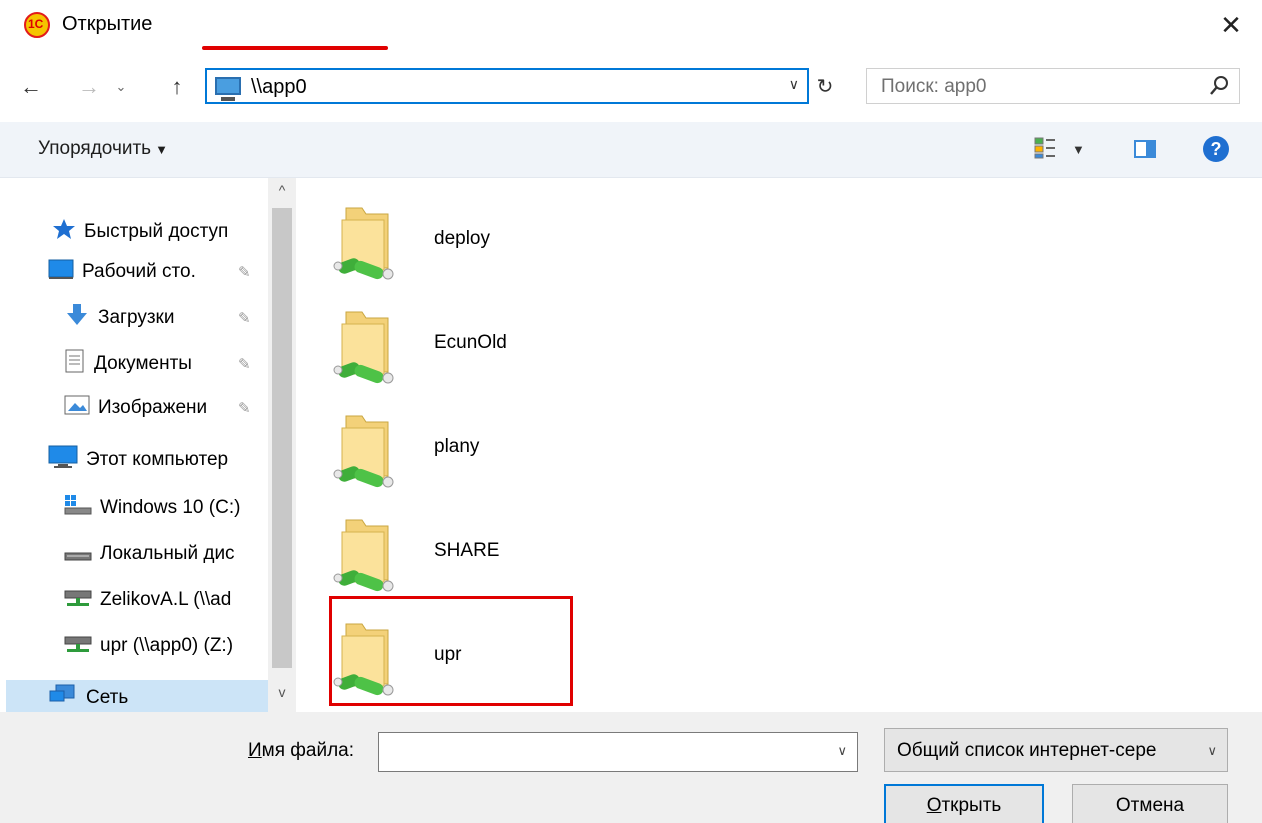  What do you see at coordinates (64, 232) in the screenshot?
I see `star-icon` at bounding box center [64, 232].